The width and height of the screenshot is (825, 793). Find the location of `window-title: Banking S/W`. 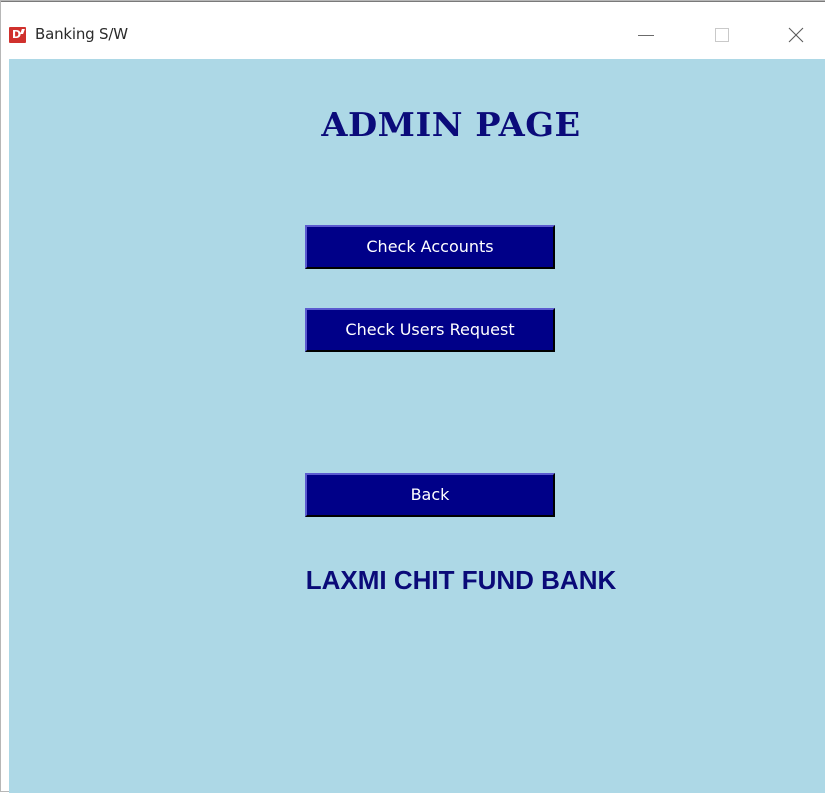

window-title: Banking S/W is located at coordinates (81, 34).